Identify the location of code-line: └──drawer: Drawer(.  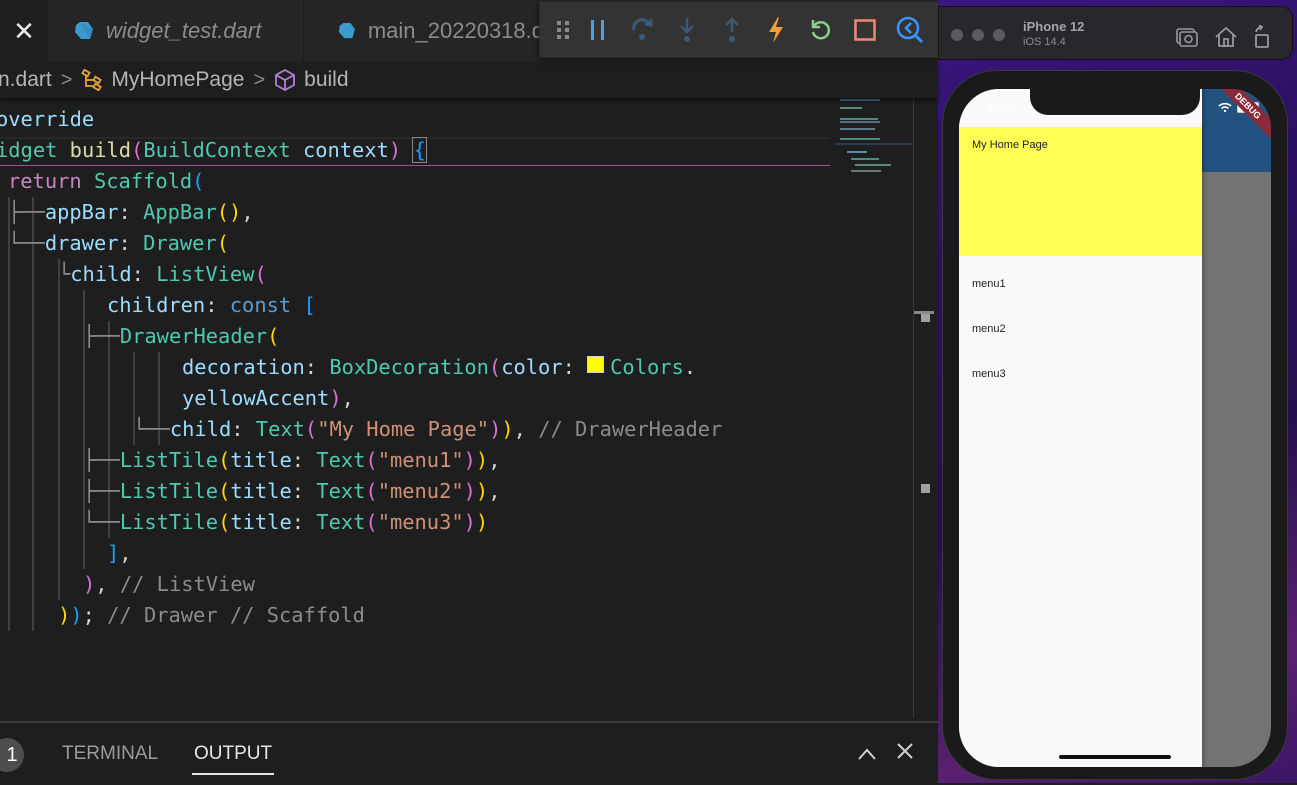
(119, 243).